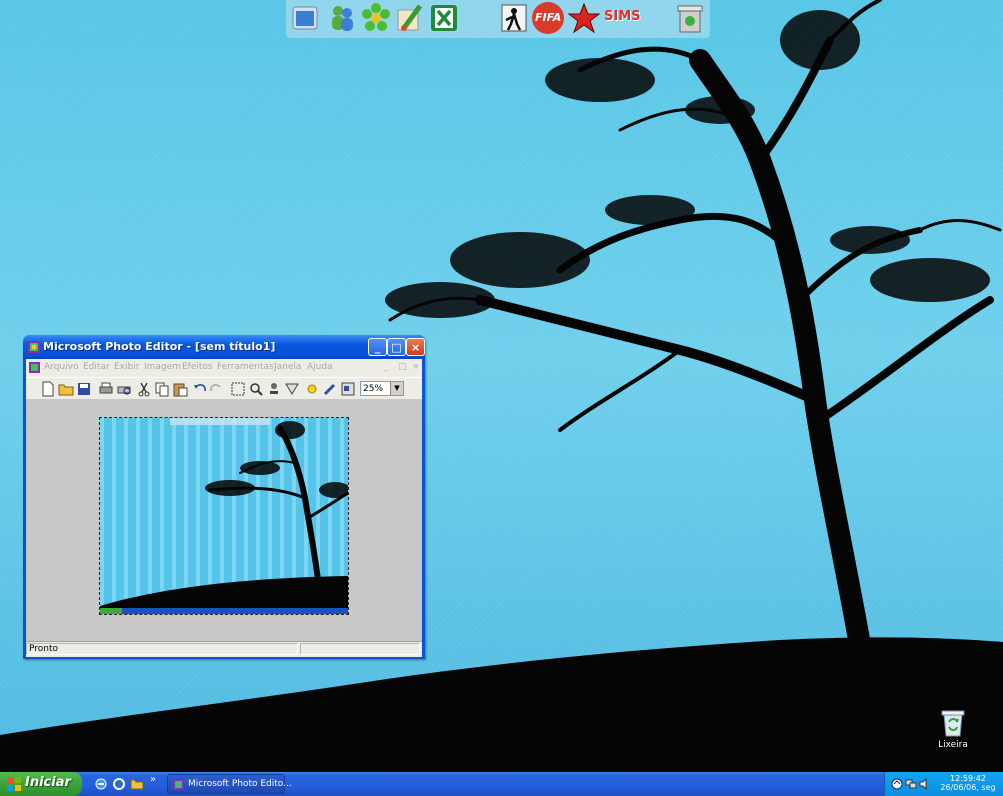 The image size is (1003, 796). Describe the element at coordinates (416, 367) in the screenshot. I see `mdi-close-icon: ×` at that location.